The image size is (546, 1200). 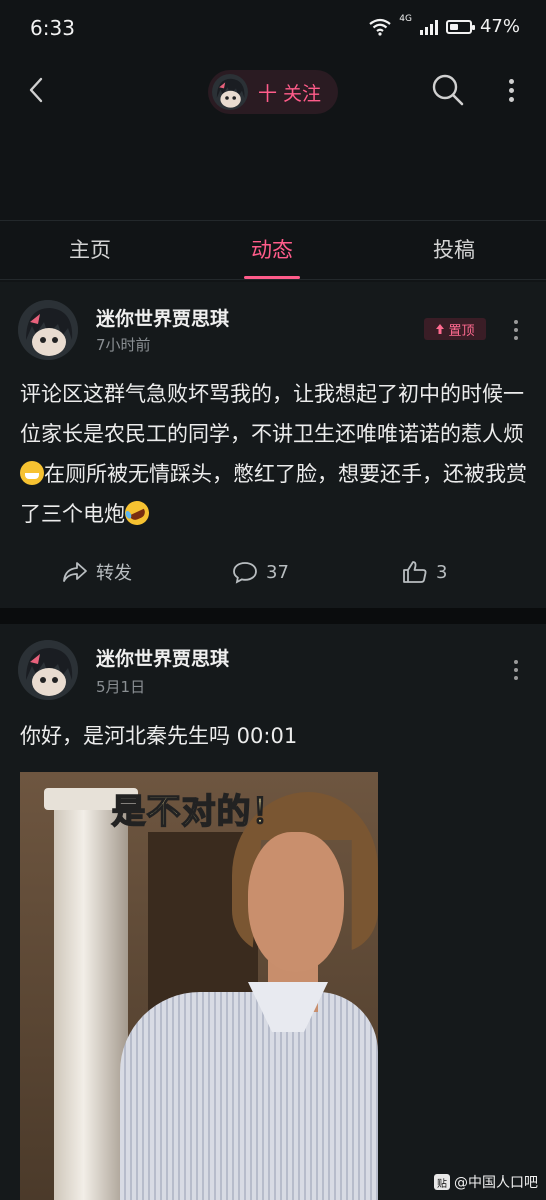 I want to click on comment-count: 37, so click(x=277, y=572).